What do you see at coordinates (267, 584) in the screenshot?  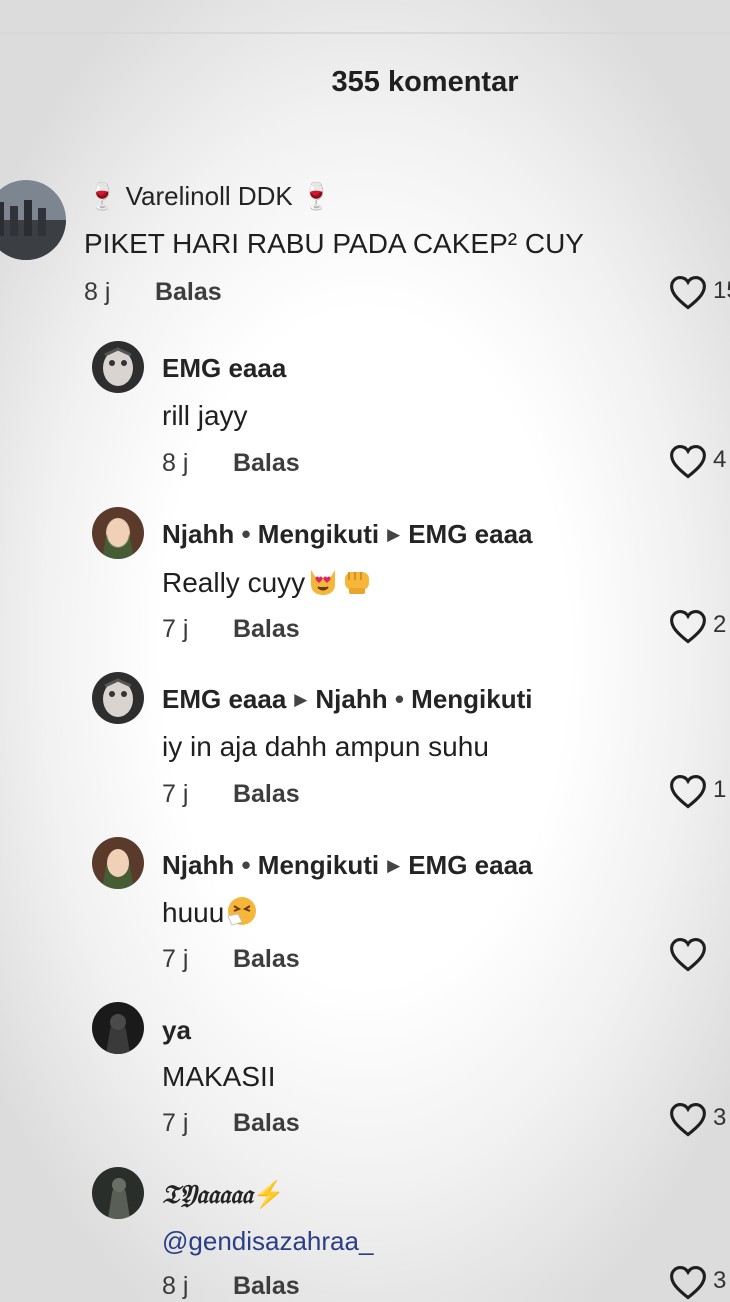 I see `comment-text: Really cuyy` at bounding box center [267, 584].